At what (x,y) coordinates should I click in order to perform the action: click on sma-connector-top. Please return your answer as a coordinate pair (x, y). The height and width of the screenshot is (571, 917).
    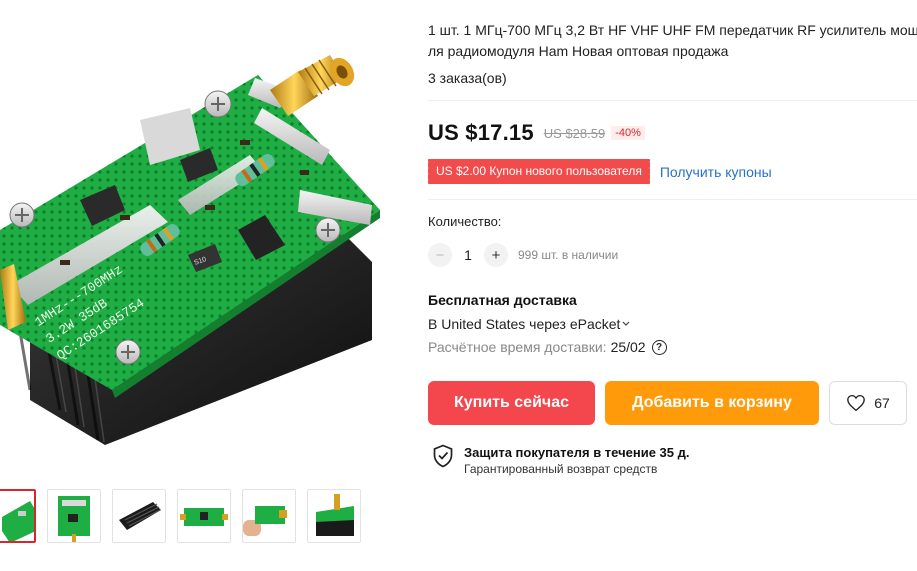
    Looking at the image, I should click on (312, 85).